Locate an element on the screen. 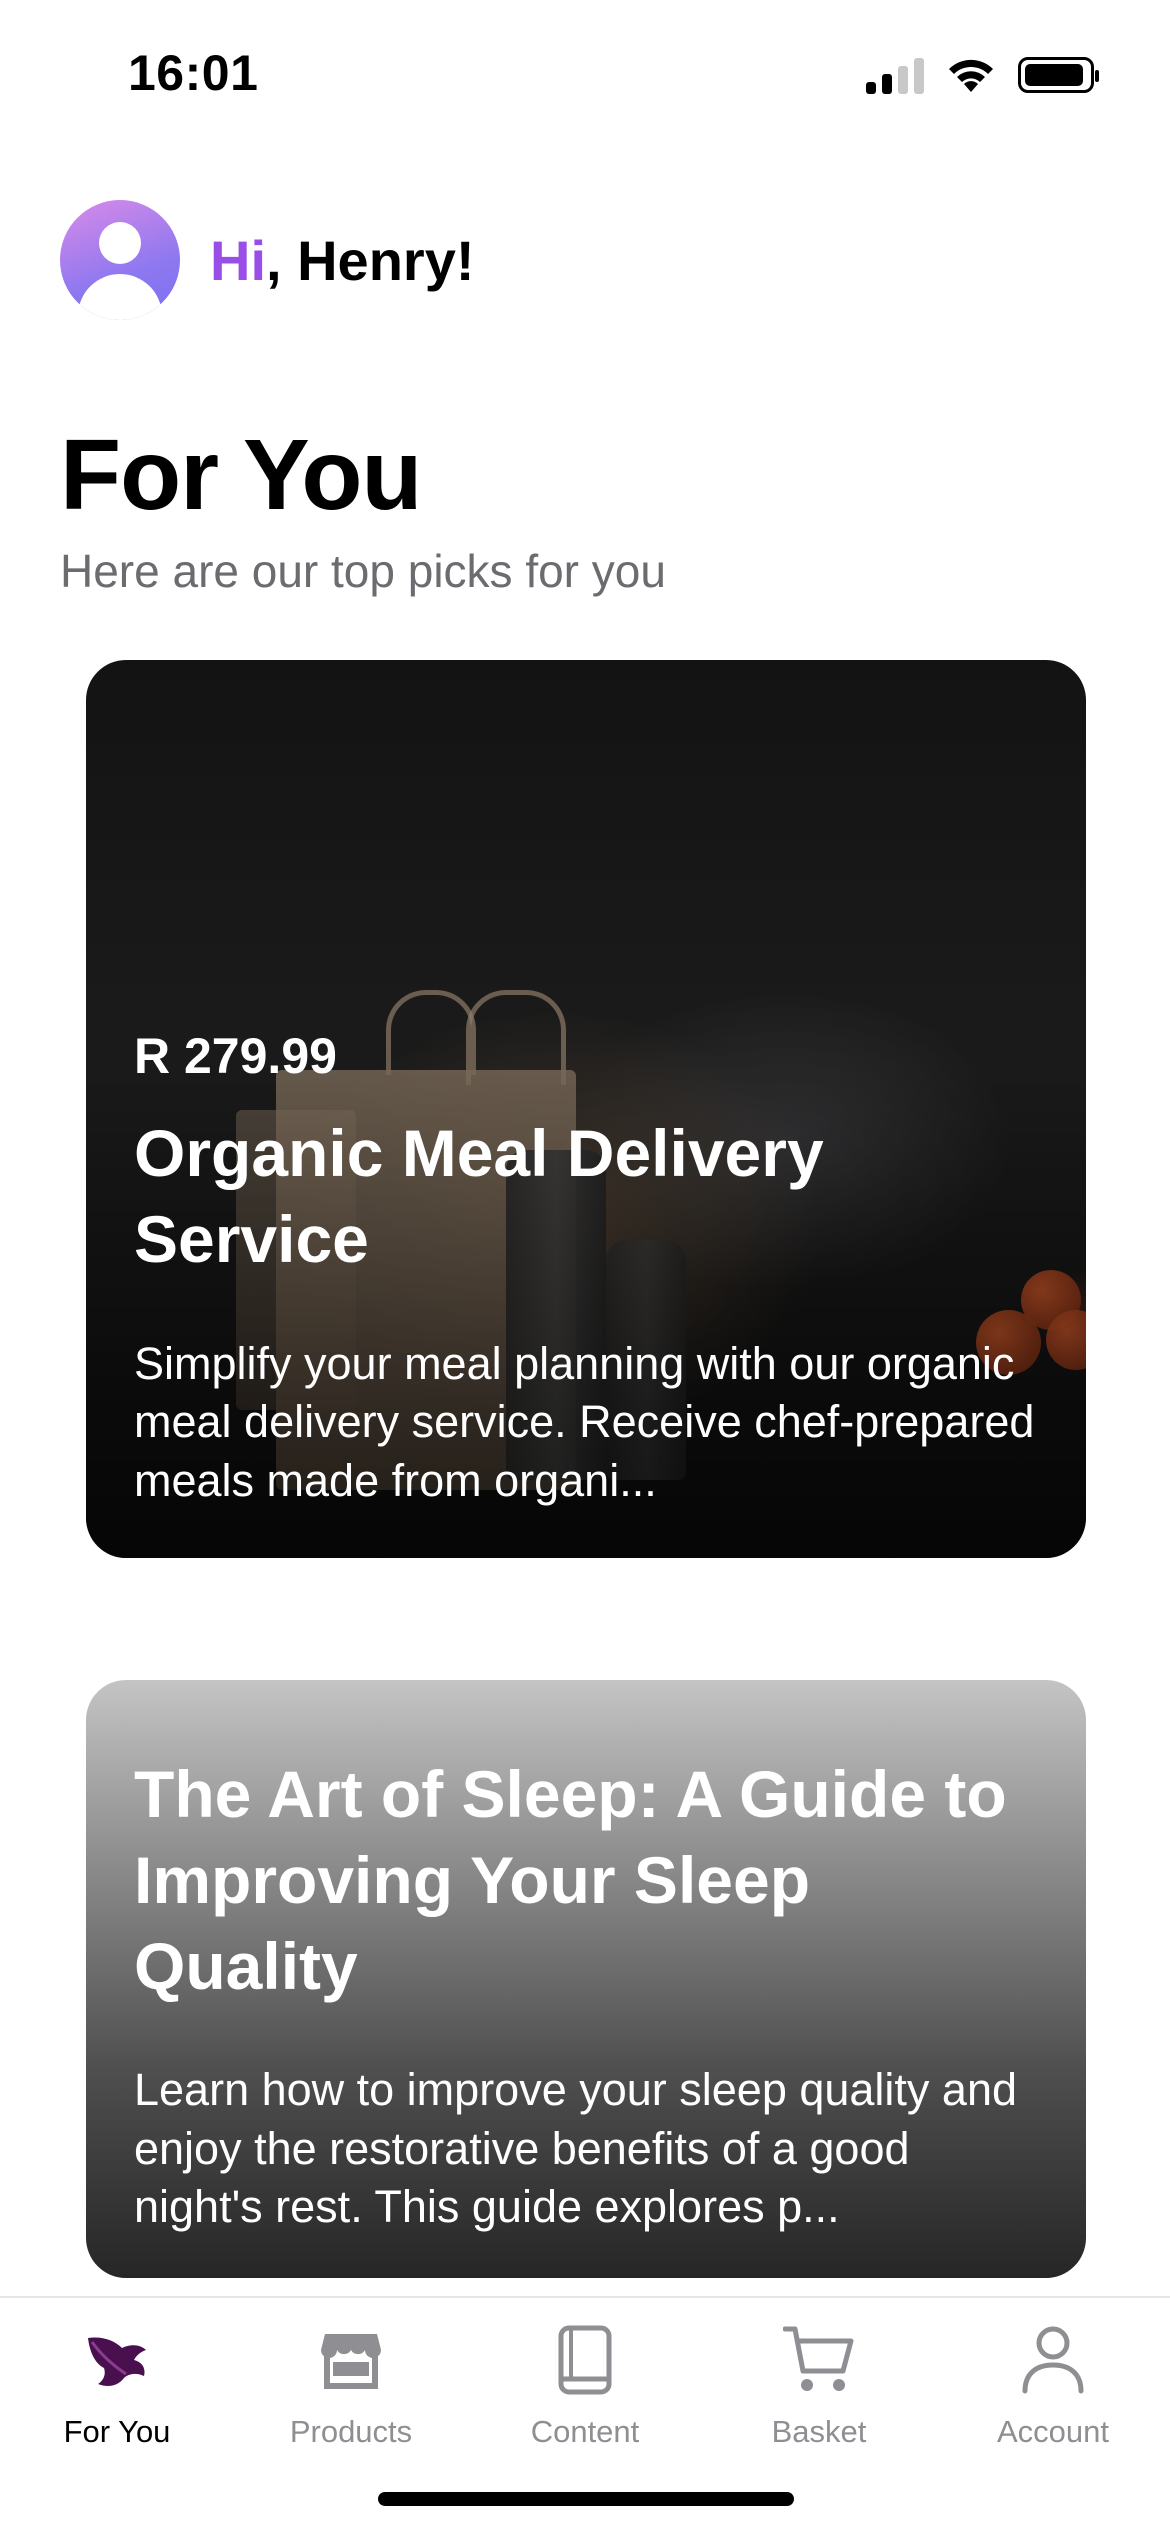 The width and height of the screenshot is (1170, 2534). tab-for-you: For You is located at coordinates (117, 2383).